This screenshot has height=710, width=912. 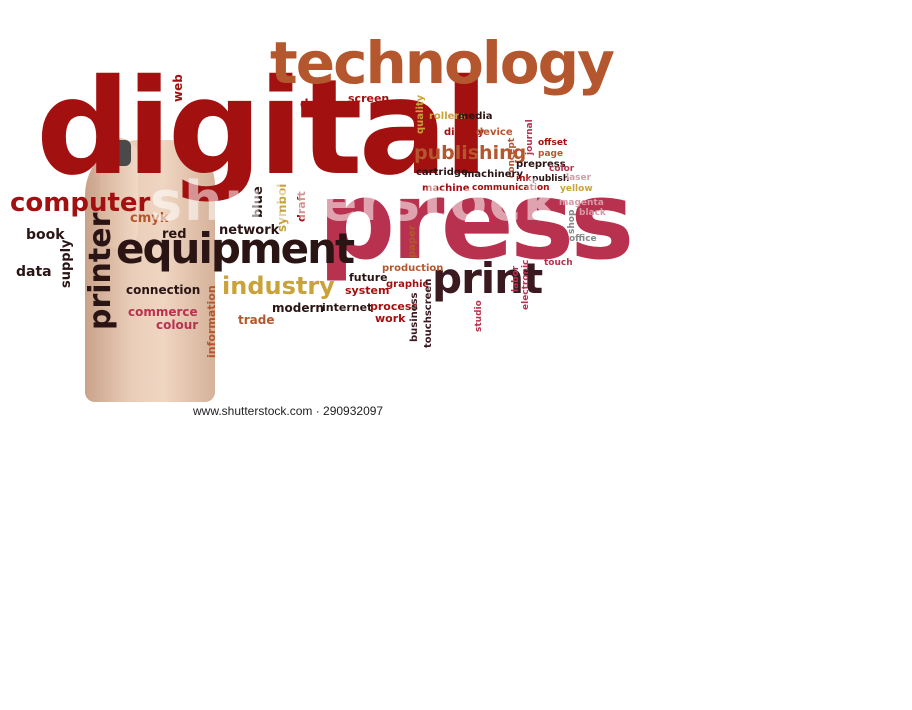 I want to click on word-production: production, so click(x=413, y=268).